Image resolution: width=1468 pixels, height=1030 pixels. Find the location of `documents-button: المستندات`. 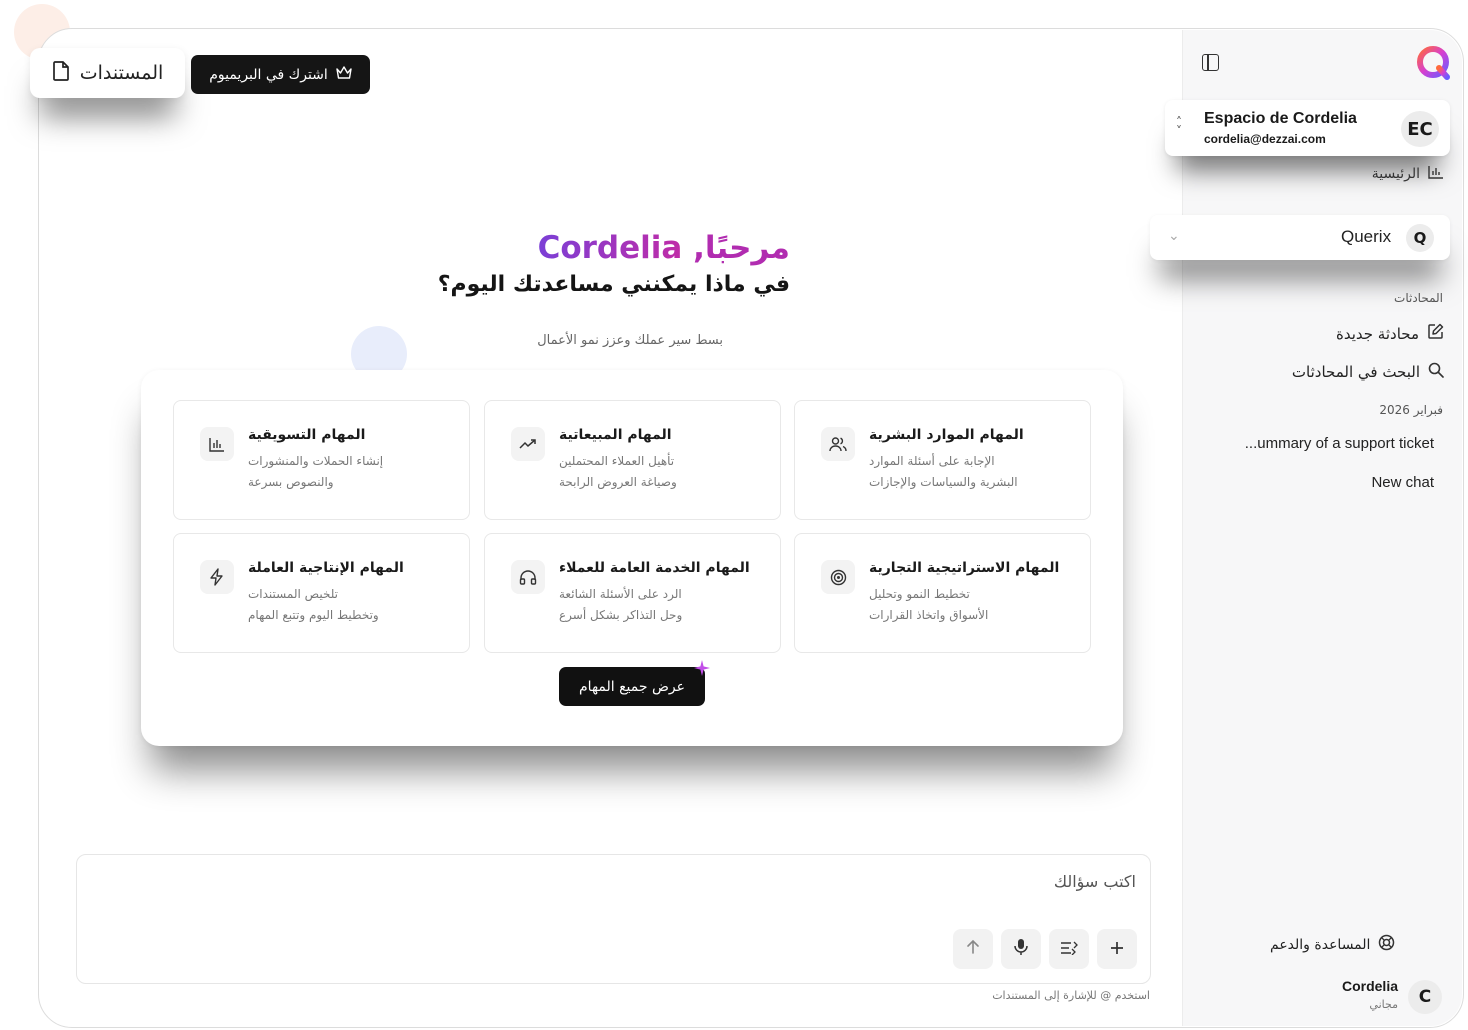

documents-button: المستندات is located at coordinates (107, 73).